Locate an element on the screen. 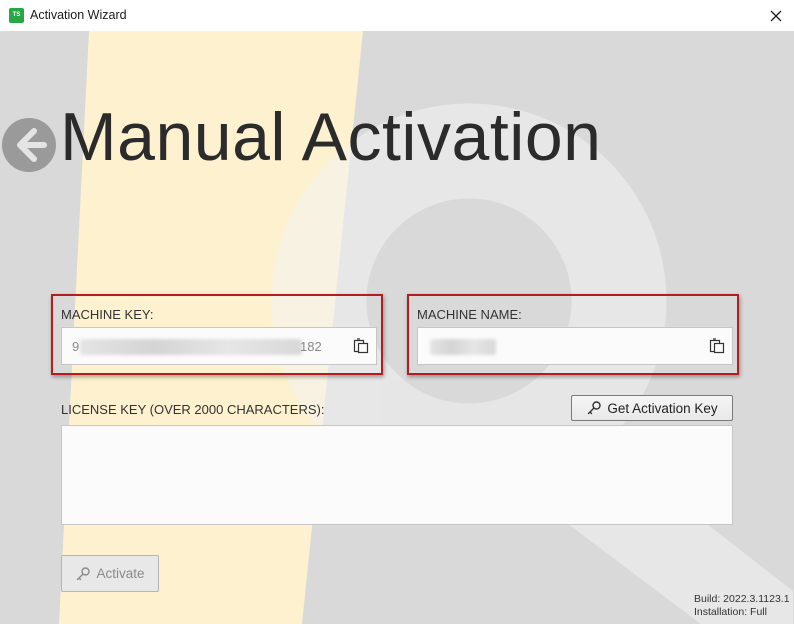 The height and width of the screenshot is (624, 794). license-key-input is located at coordinates (397, 475).